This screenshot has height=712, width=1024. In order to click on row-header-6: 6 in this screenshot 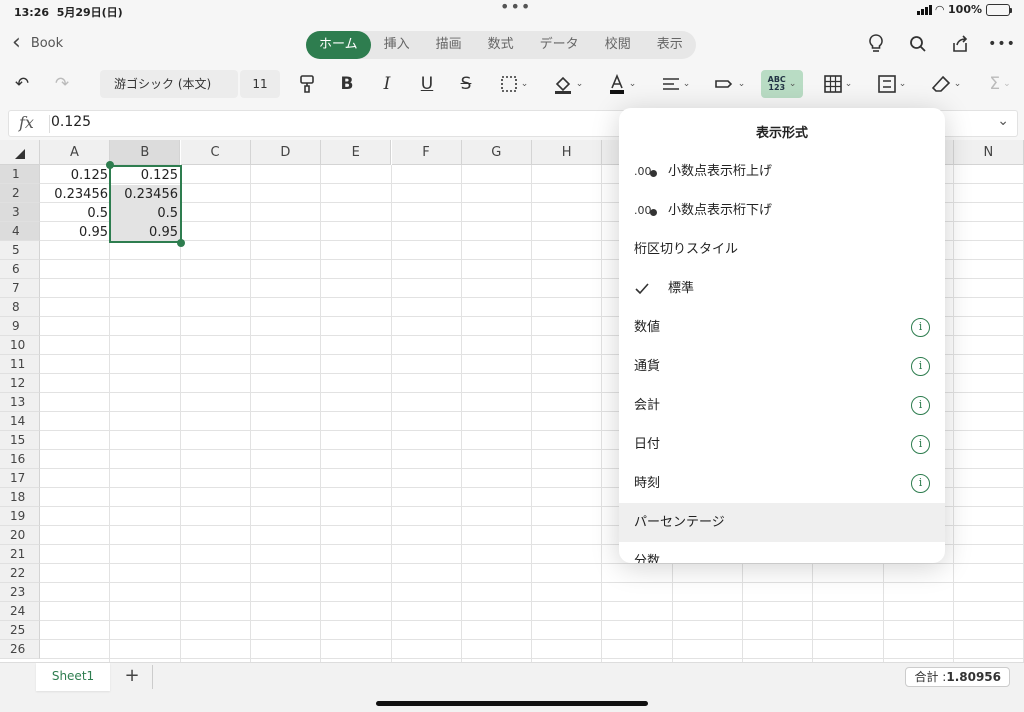, I will do `click(20, 269)`.